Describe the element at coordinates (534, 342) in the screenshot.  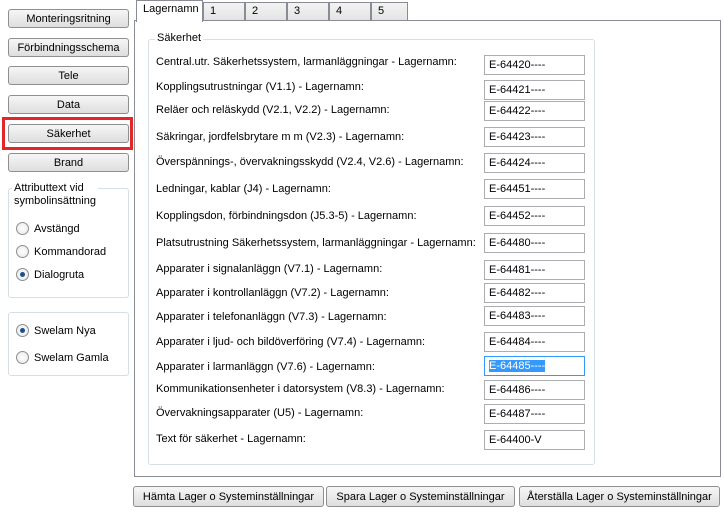
I see `lagernamn-field: E-64484----` at that location.